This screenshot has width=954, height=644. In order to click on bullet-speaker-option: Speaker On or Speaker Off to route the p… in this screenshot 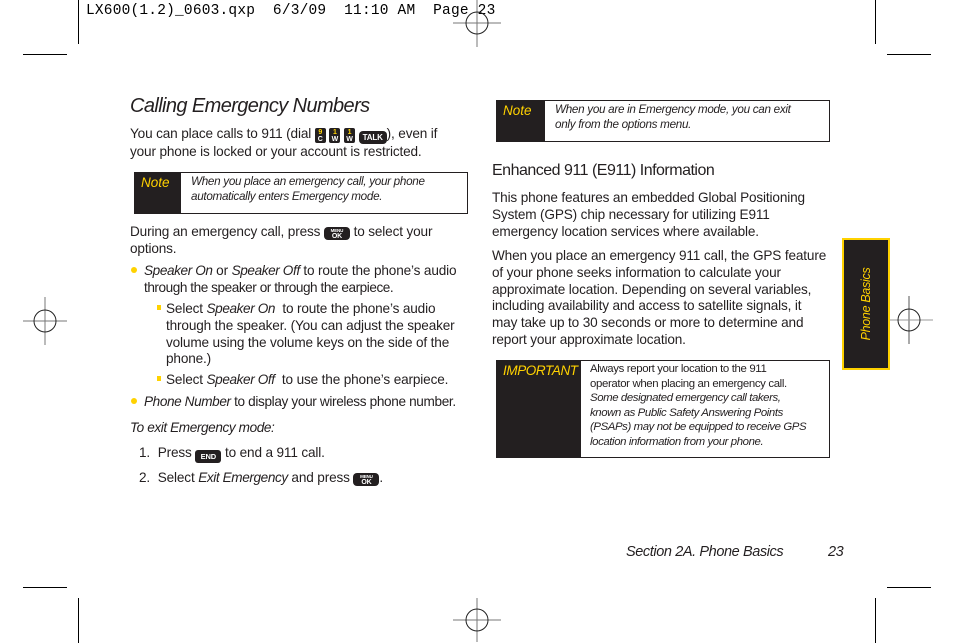, I will do `click(309, 280)`.